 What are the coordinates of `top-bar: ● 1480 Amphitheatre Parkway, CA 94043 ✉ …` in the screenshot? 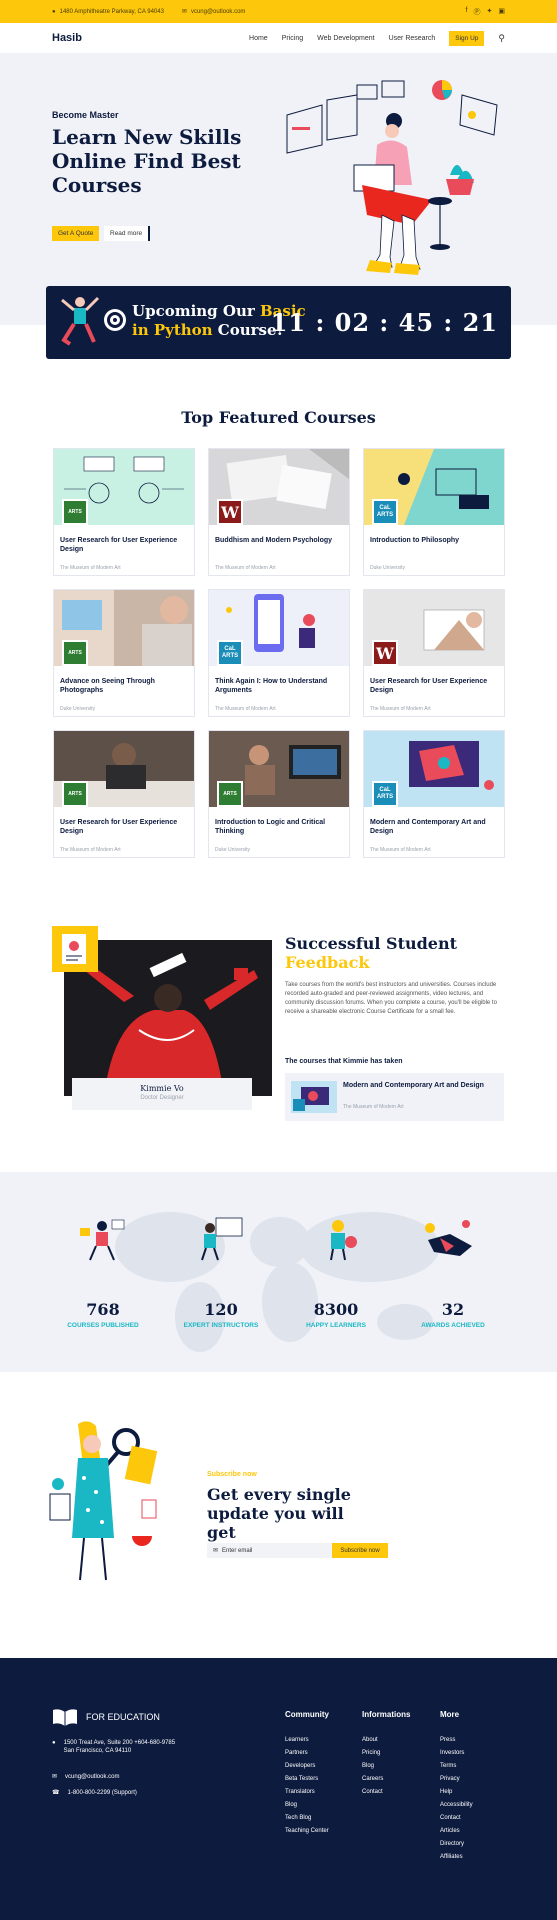 It's located at (278, 11).